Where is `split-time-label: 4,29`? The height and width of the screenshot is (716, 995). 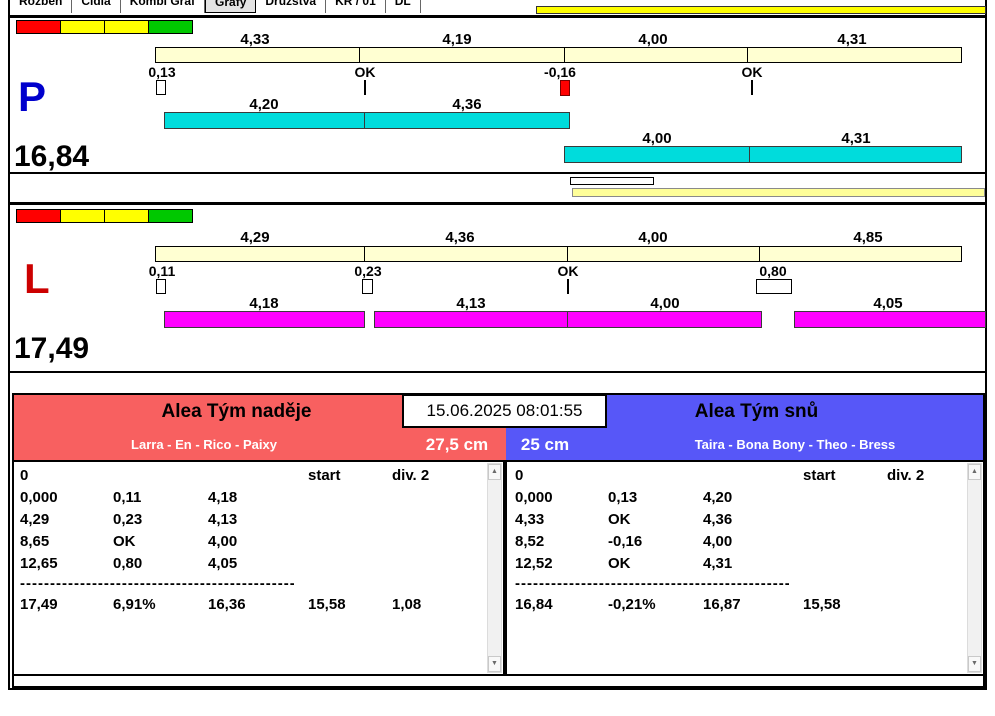
split-time-label: 4,29 is located at coordinates (255, 237).